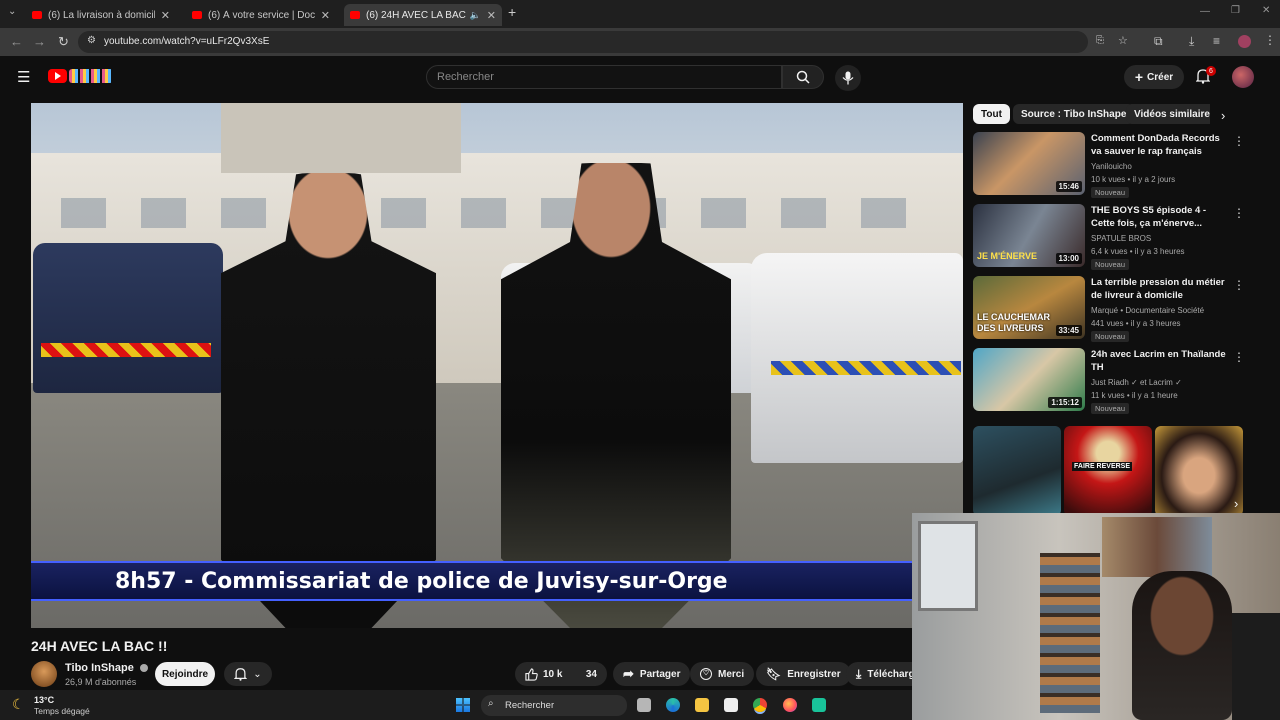 Image resolution: width=1280 pixels, height=720 pixels. Describe the element at coordinates (99, 668) in the screenshot. I see `channel-name-text: Tibo InShape` at that location.